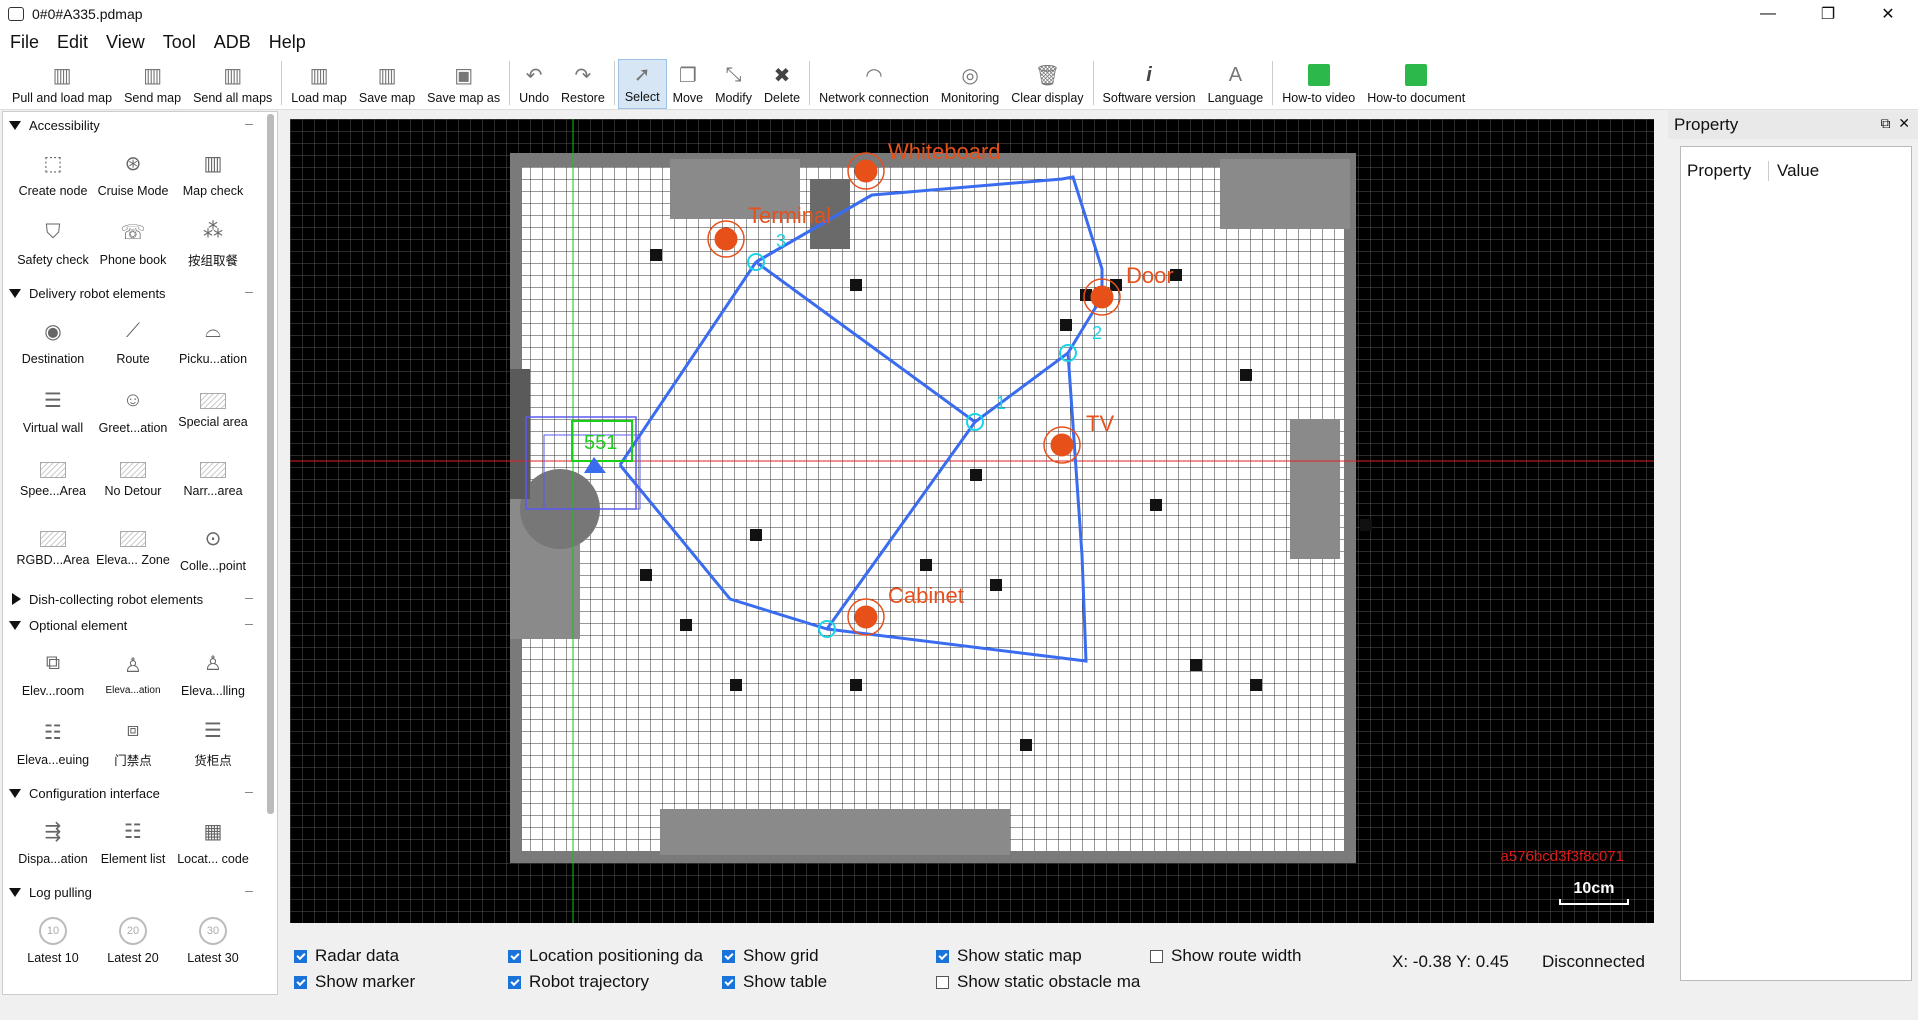 This screenshot has height=1020, width=1918. What do you see at coordinates (213, 548) in the screenshot?
I see `collection-point-tool: ⊙ Colle...point` at bounding box center [213, 548].